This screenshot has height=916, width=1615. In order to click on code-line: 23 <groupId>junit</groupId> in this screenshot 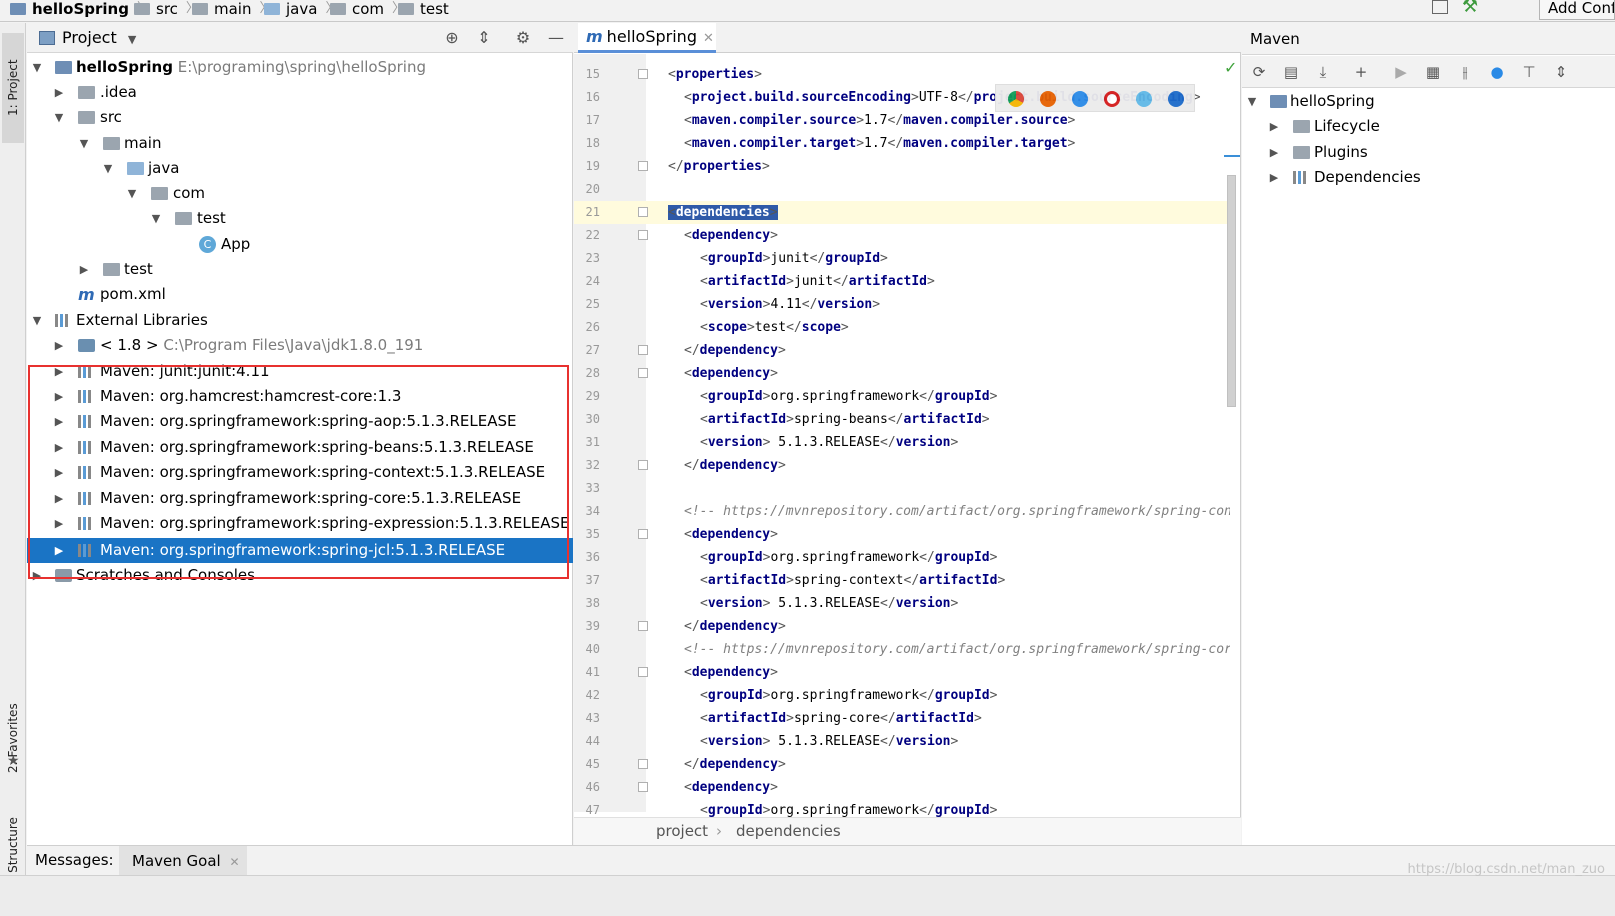, I will do `click(902, 258)`.